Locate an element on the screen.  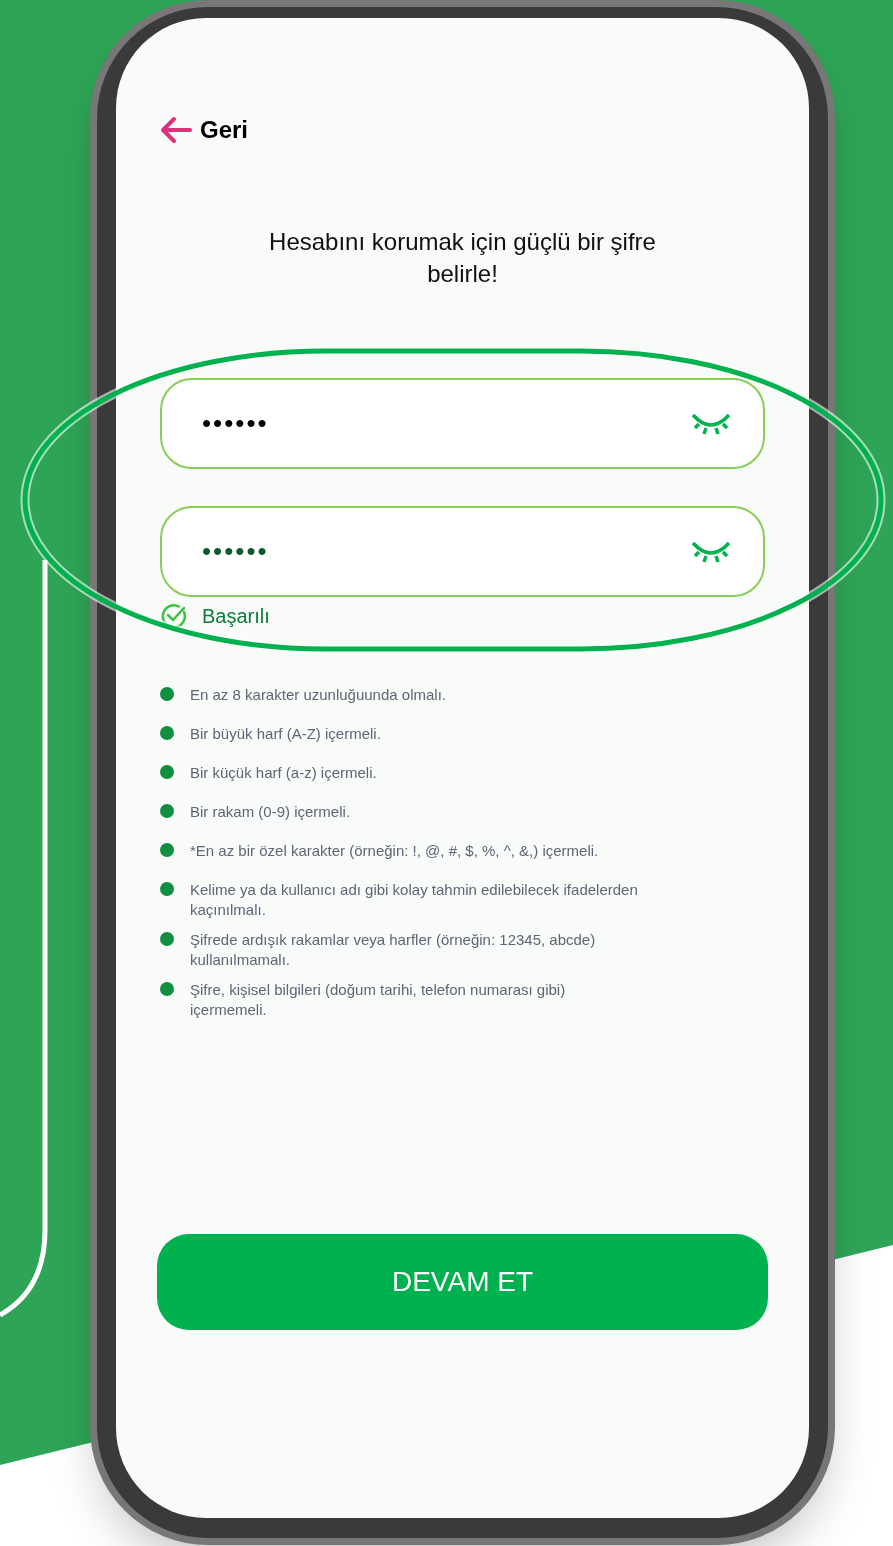
rule-text: Bir rakam (0-9) içermeli. is located at coordinates (270, 812).